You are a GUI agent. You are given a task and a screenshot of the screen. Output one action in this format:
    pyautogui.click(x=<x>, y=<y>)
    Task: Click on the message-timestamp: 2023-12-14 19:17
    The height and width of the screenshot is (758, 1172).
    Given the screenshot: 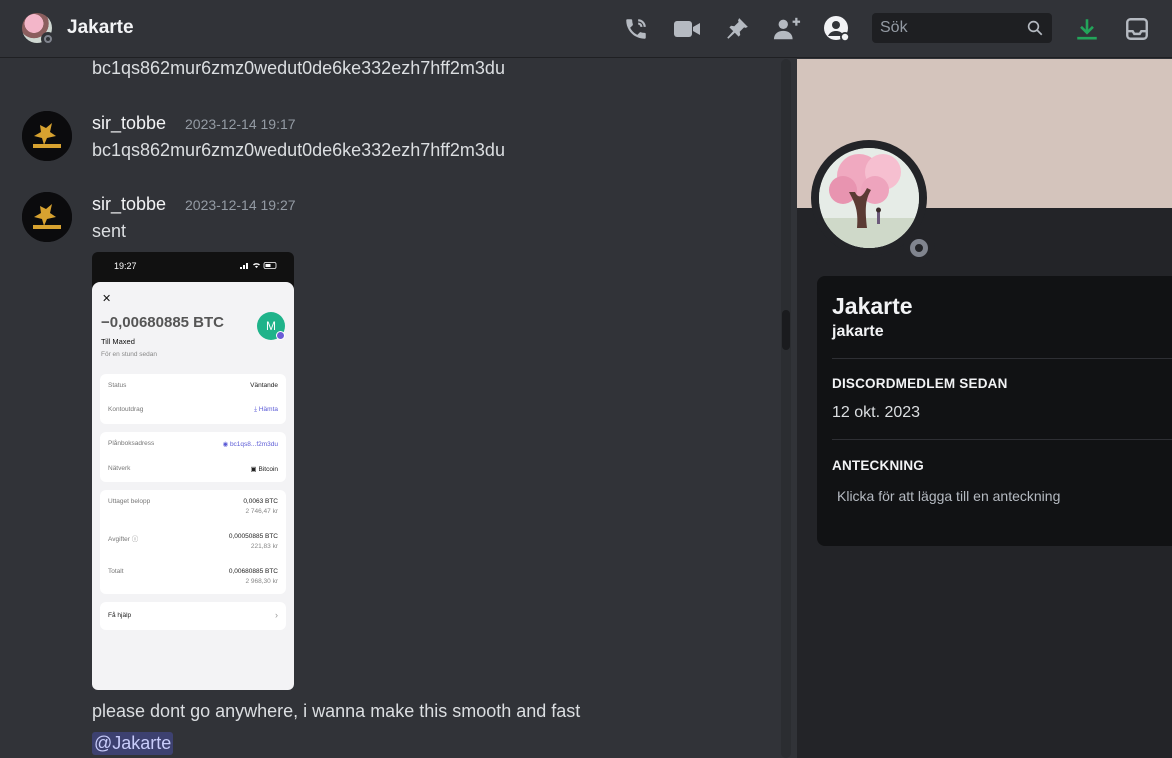 What is the action you would take?
    pyautogui.click(x=240, y=124)
    